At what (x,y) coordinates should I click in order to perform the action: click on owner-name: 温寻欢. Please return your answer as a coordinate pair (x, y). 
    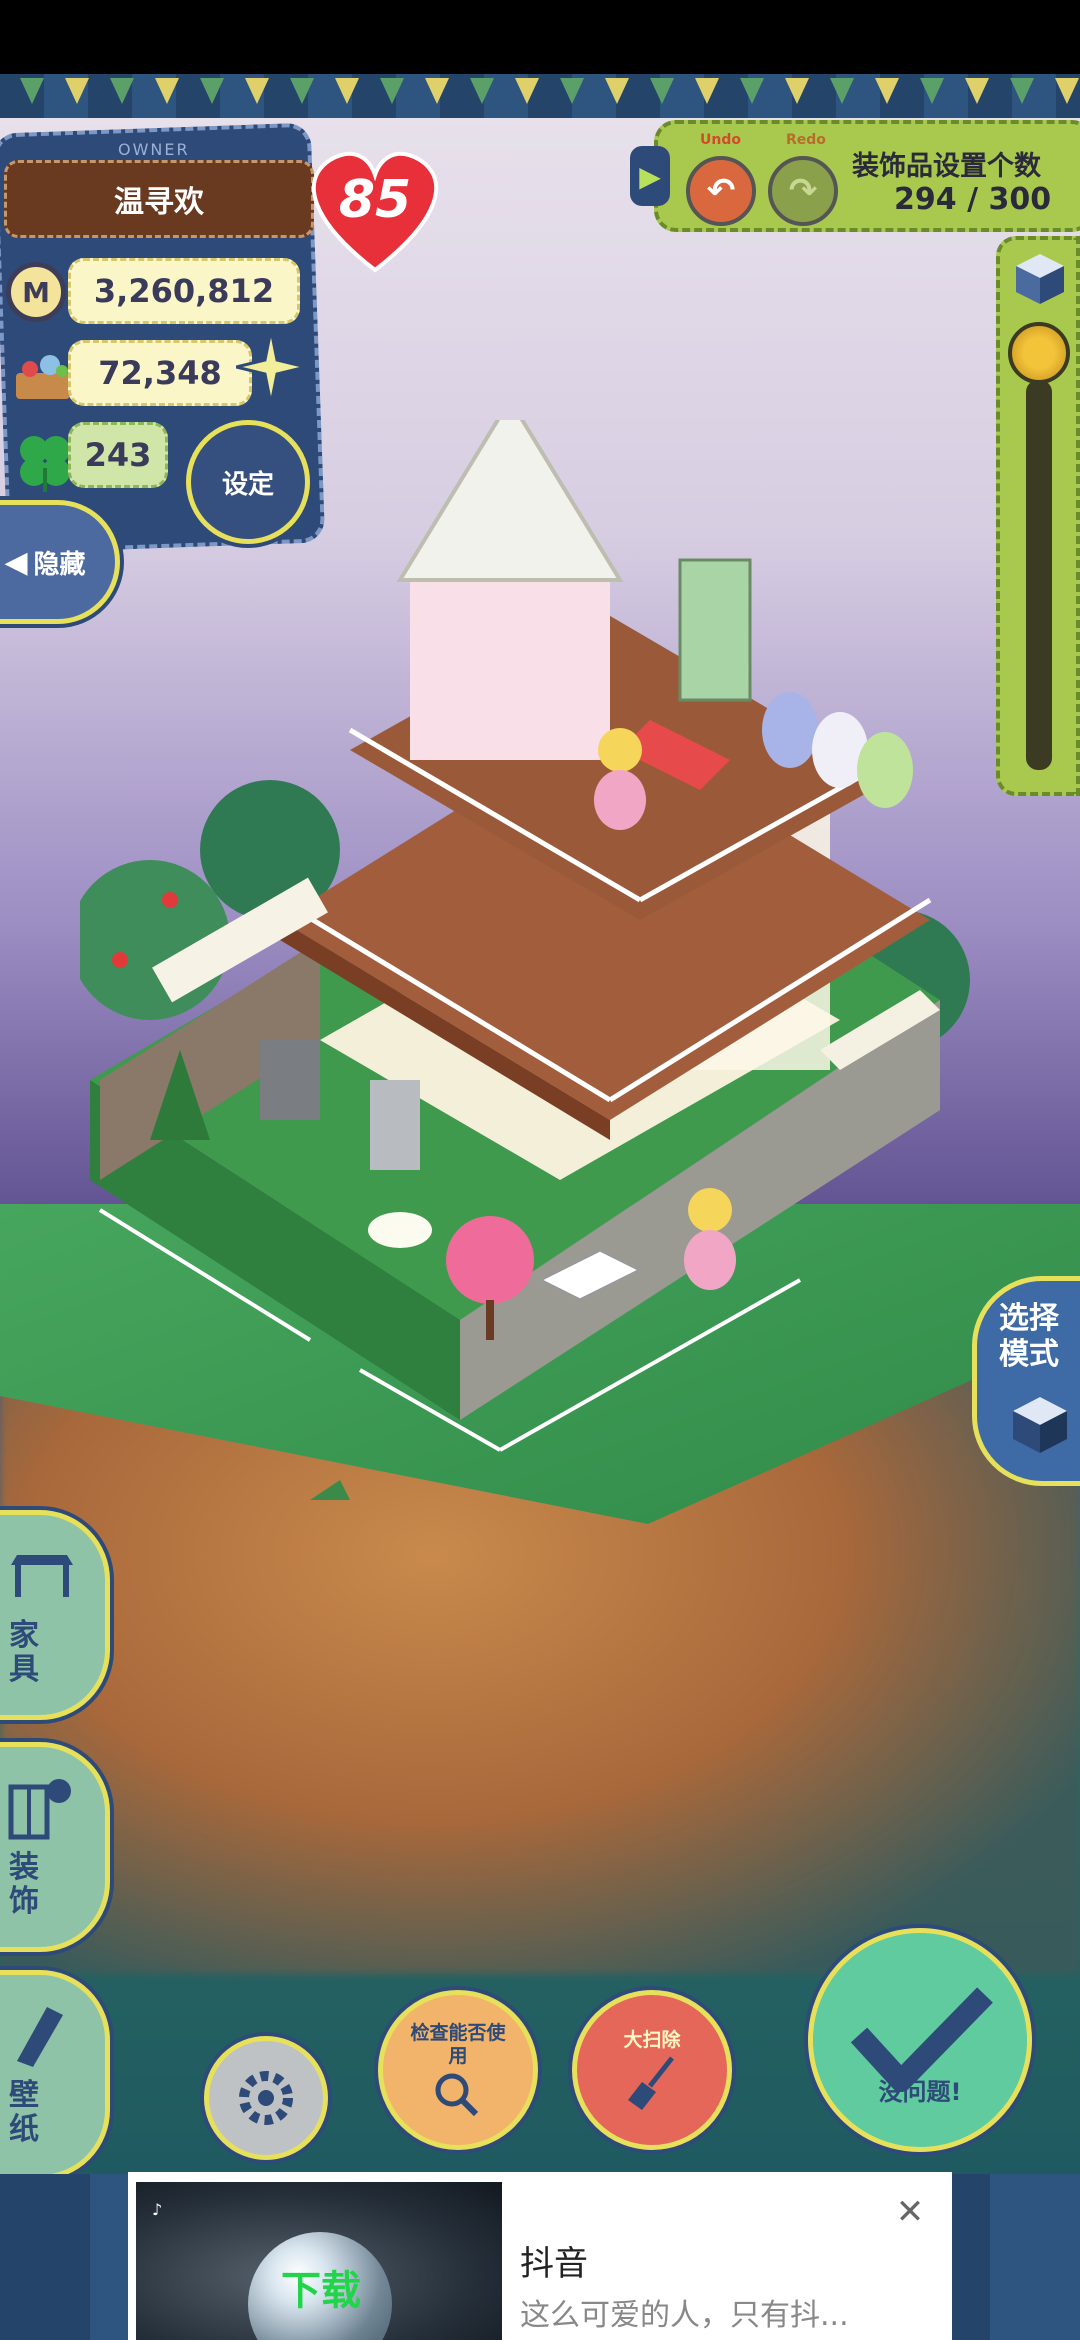
    Looking at the image, I should click on (159, 199).